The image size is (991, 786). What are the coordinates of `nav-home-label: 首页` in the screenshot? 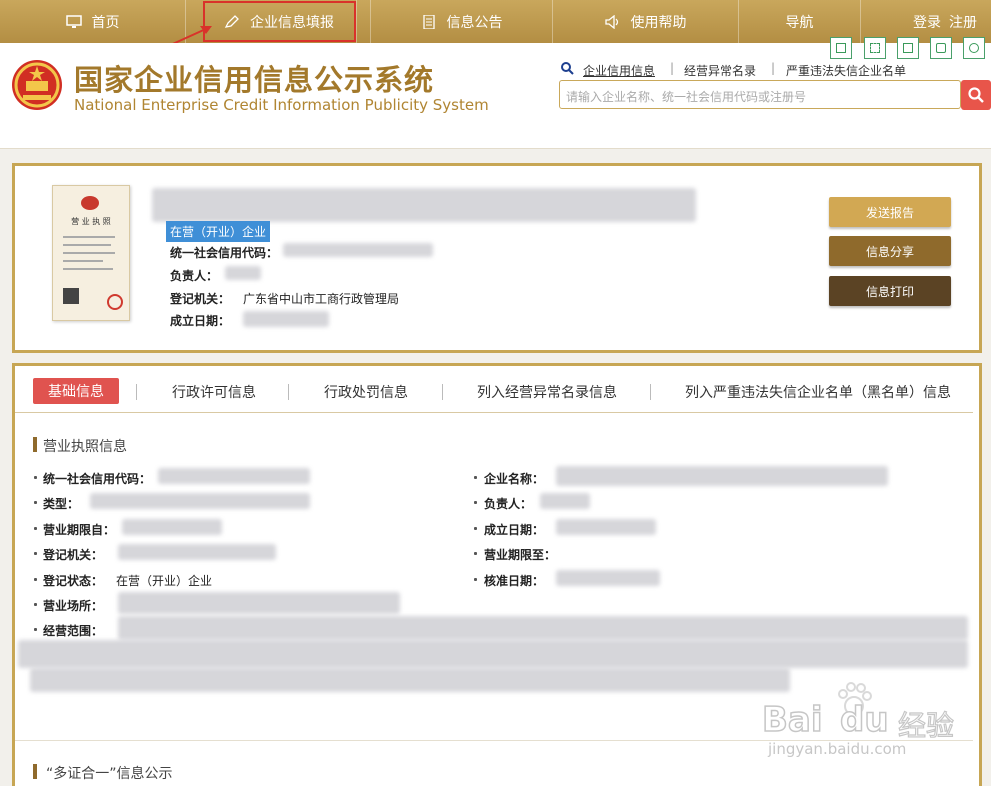 It's located at (105, 22).